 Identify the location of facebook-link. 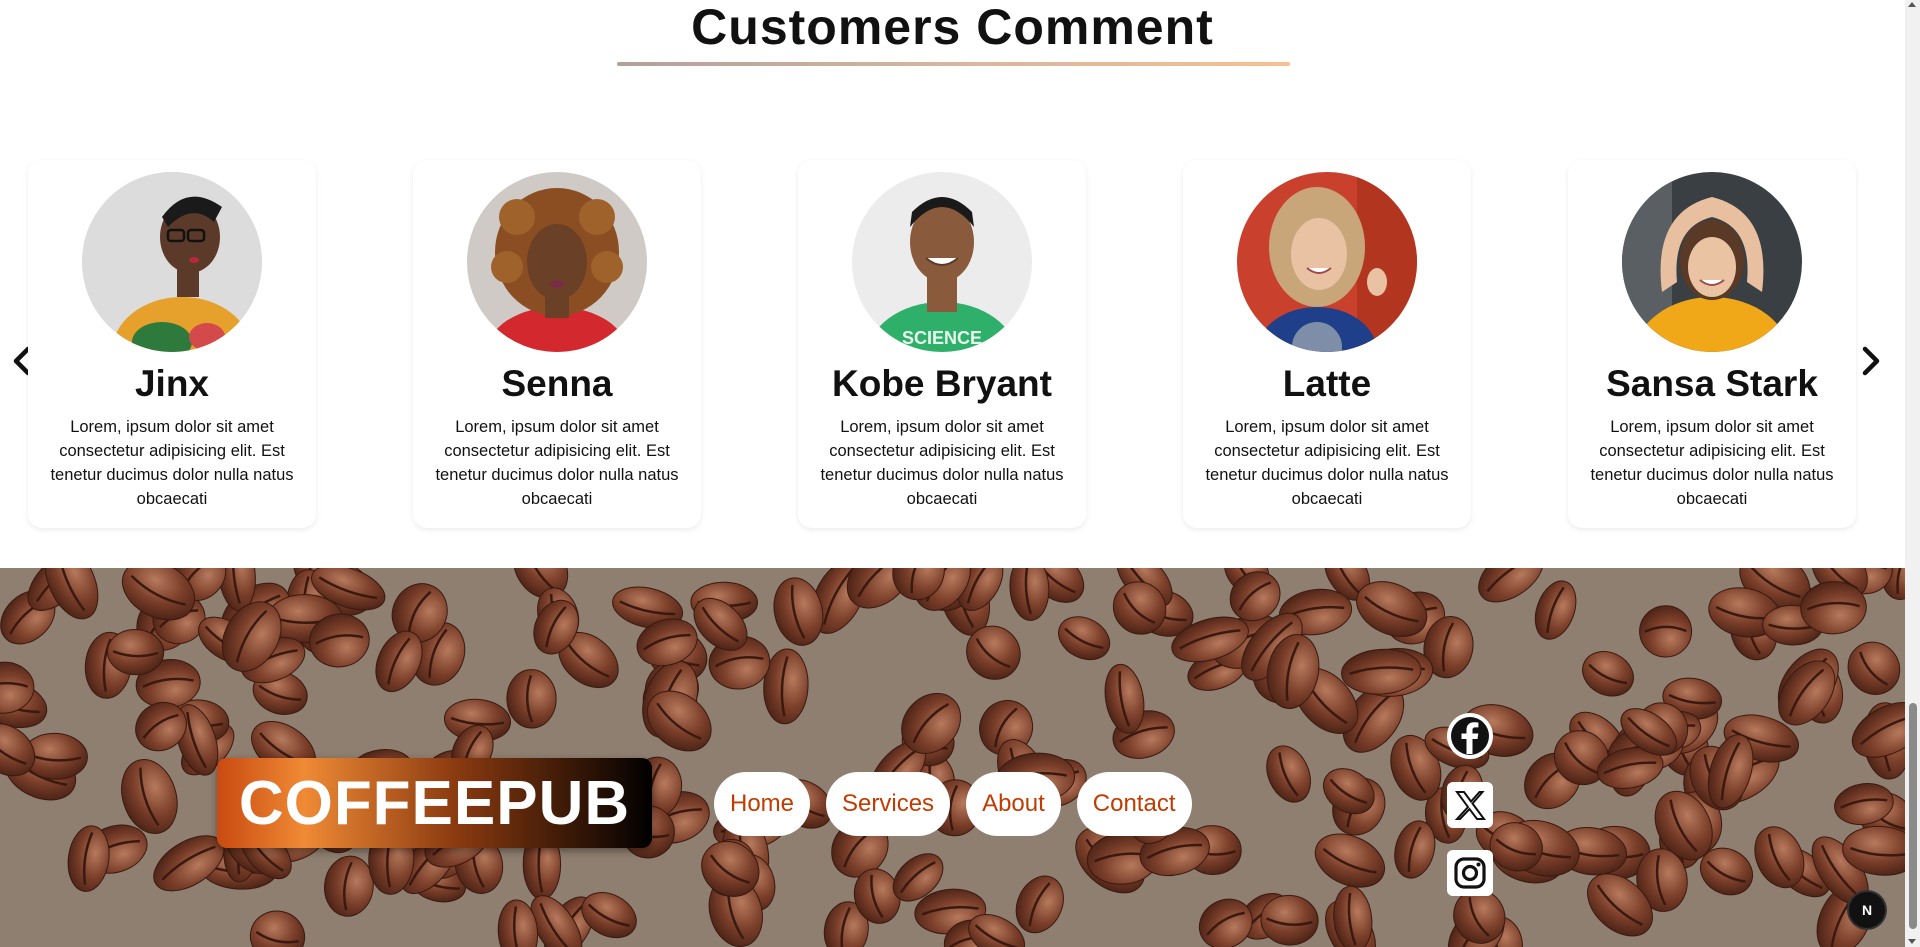
(1470, 736).